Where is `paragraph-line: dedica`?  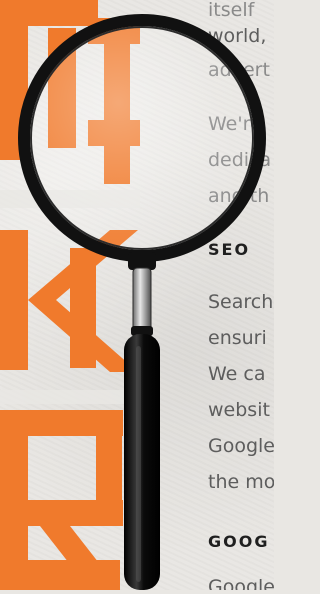 paragraph-line: dedica is located at coordinates (240, 160).